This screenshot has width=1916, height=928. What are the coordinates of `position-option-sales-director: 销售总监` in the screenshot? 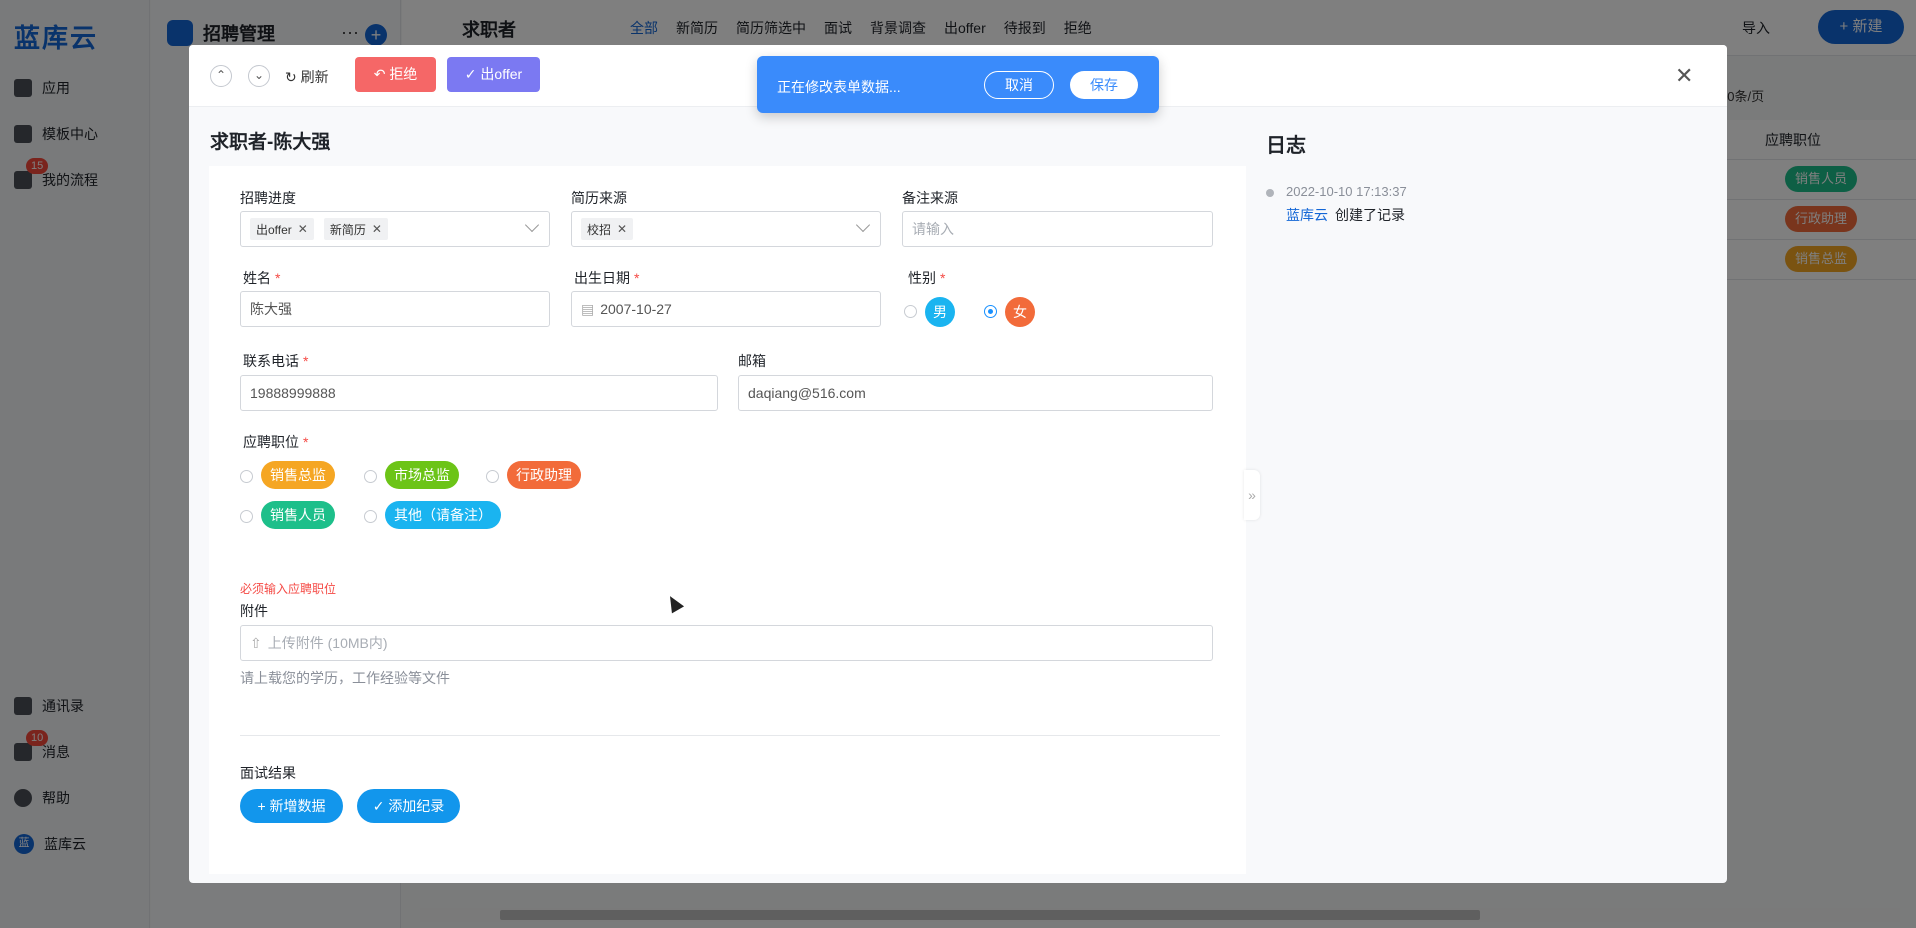 It's located at (298, 475).